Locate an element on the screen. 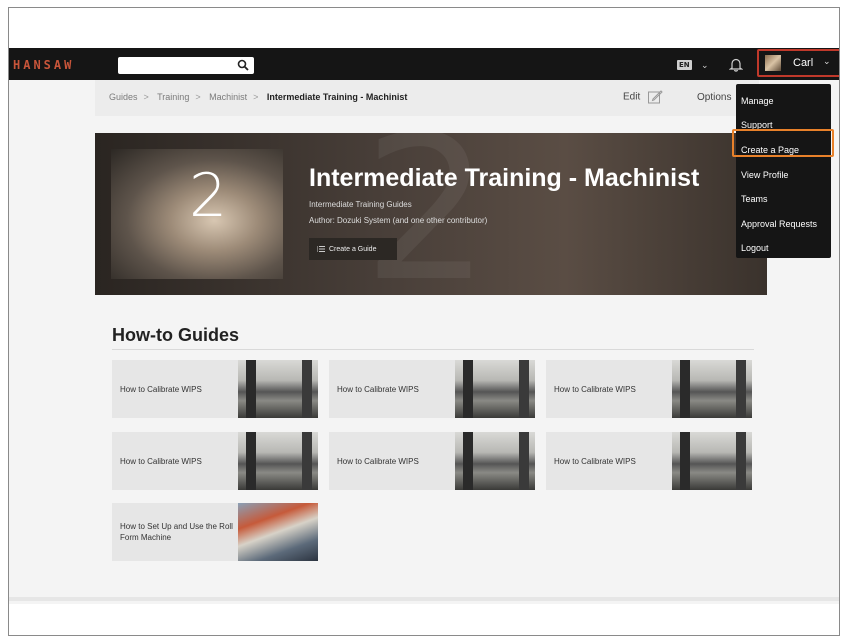 Image resolution: width=842 pixels, height=639 pixels. edit-icon is located at coordinates (655, 97).